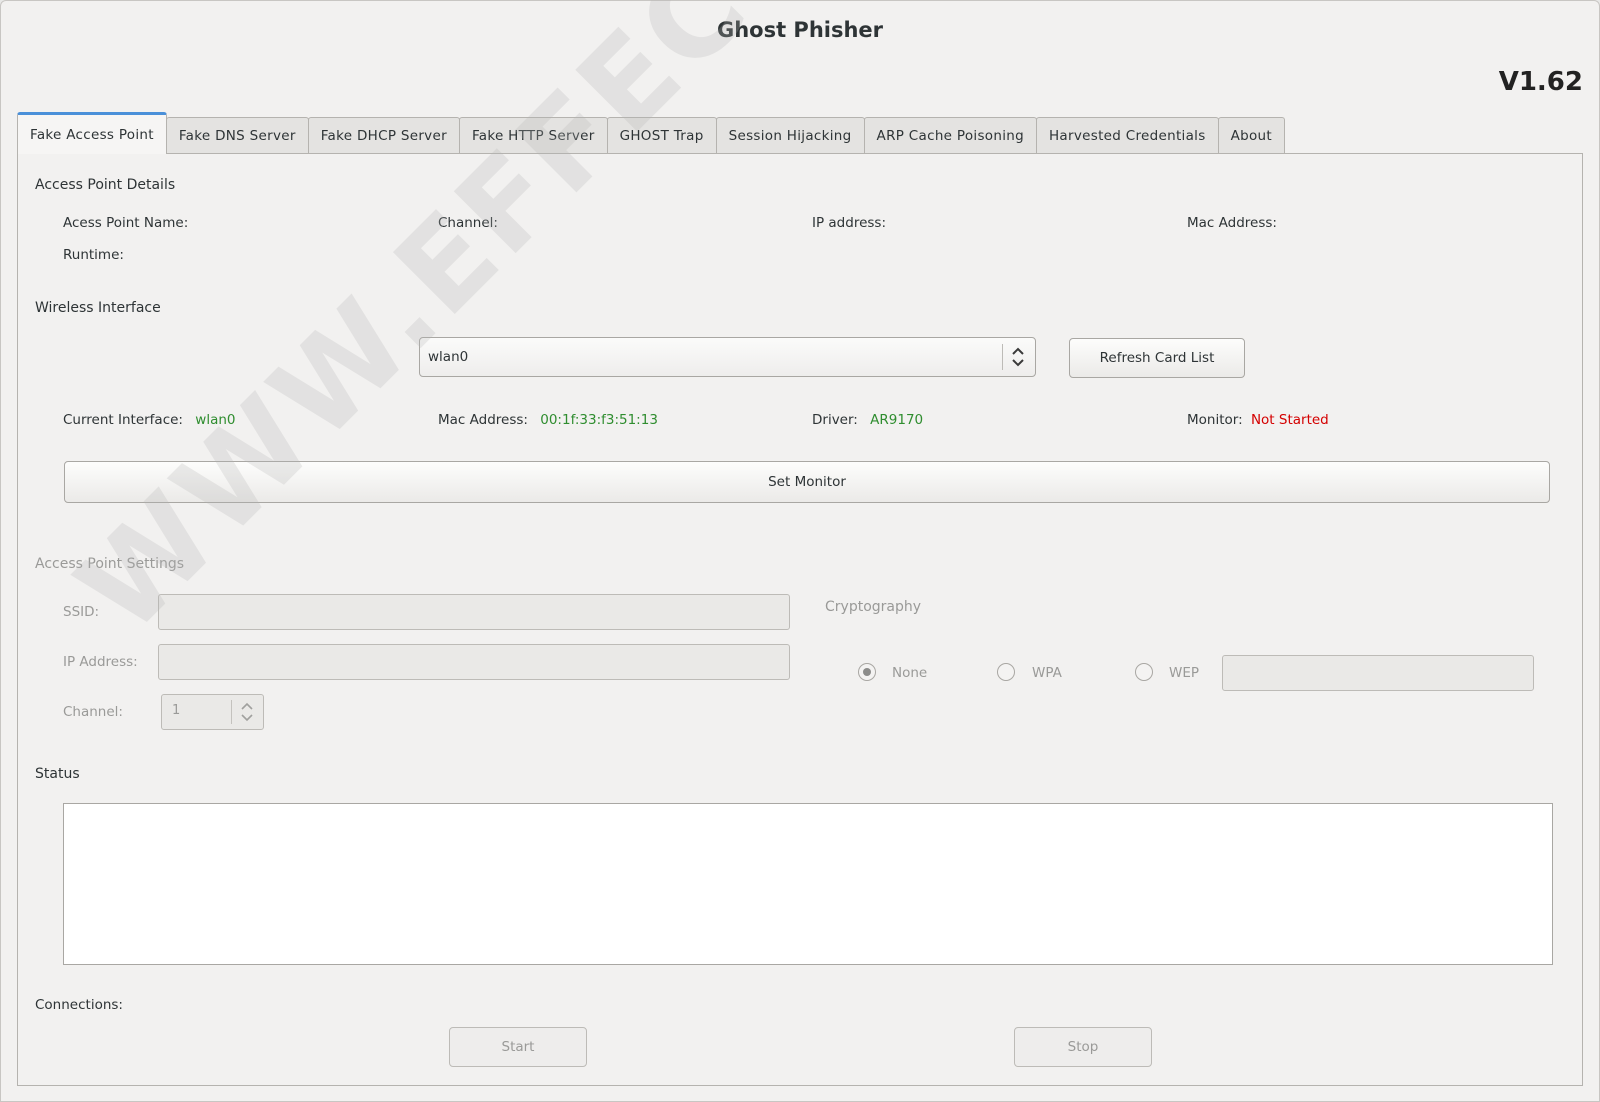 The image size is (1600, 1102). What do you see at coordinates (176, 710) in the screenshot?
I see `channel-spinner-value: 1` at bounding box center [176, 710].